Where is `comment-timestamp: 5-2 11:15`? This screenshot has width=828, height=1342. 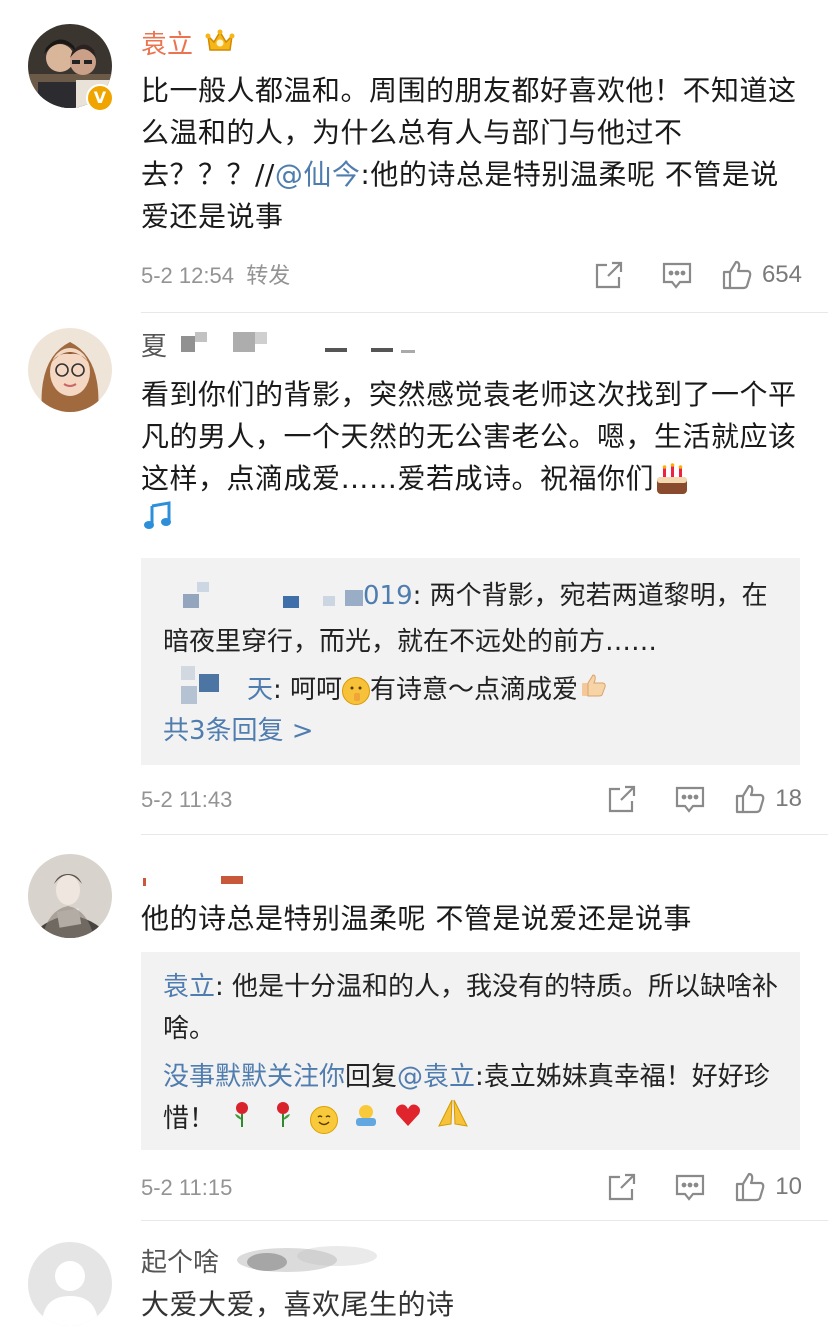
comment-timestamp: 5-2 11:15 is located at coordinates (187, 1187).